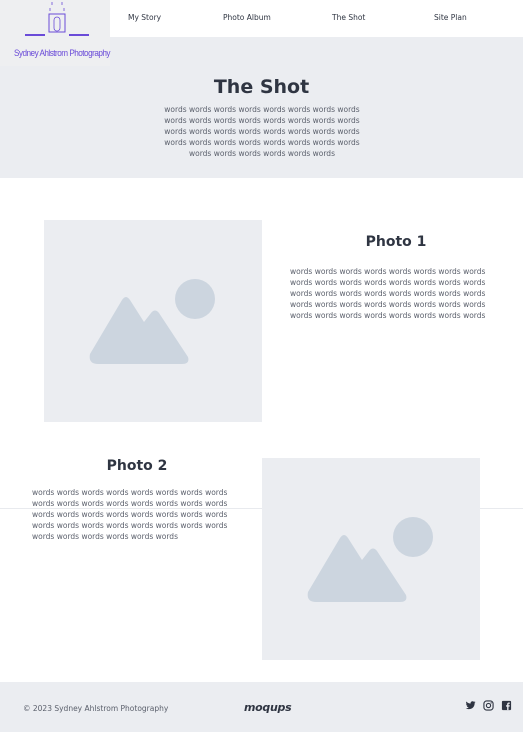  I want to click on copyright-text: © 2023 Sydney Ahlstrom Photography, so click(96, 708).